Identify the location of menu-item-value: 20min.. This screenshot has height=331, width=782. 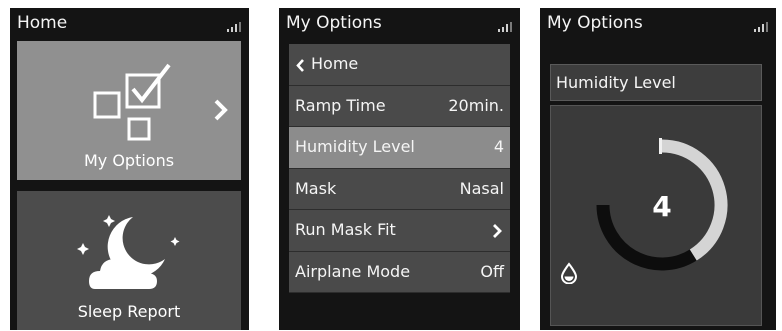
(476, 105).